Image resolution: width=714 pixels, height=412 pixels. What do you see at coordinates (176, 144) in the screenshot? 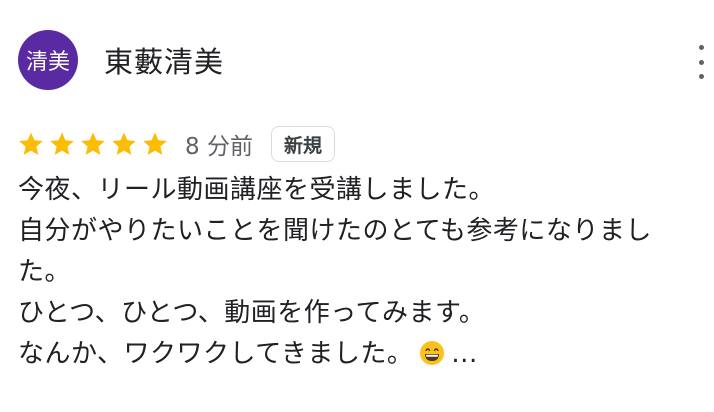
I see `review-meta: 8 分前 新規` at bounding box center [176, 144].